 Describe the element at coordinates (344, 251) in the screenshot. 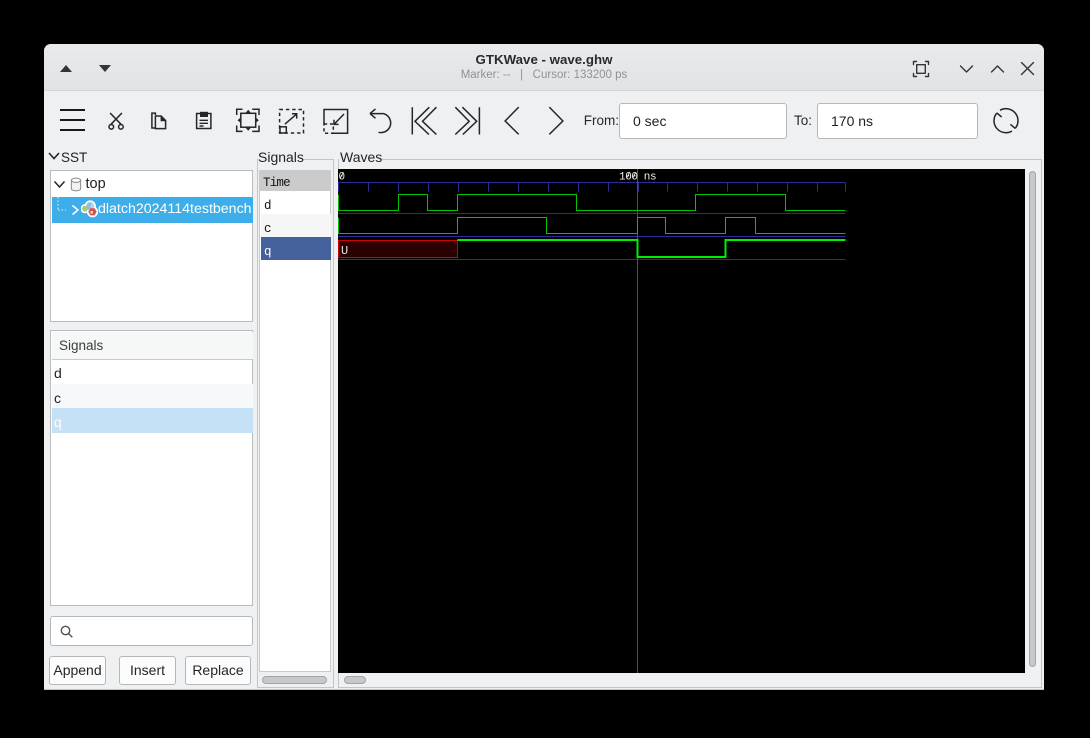

I see `svg-text: U` at that location.